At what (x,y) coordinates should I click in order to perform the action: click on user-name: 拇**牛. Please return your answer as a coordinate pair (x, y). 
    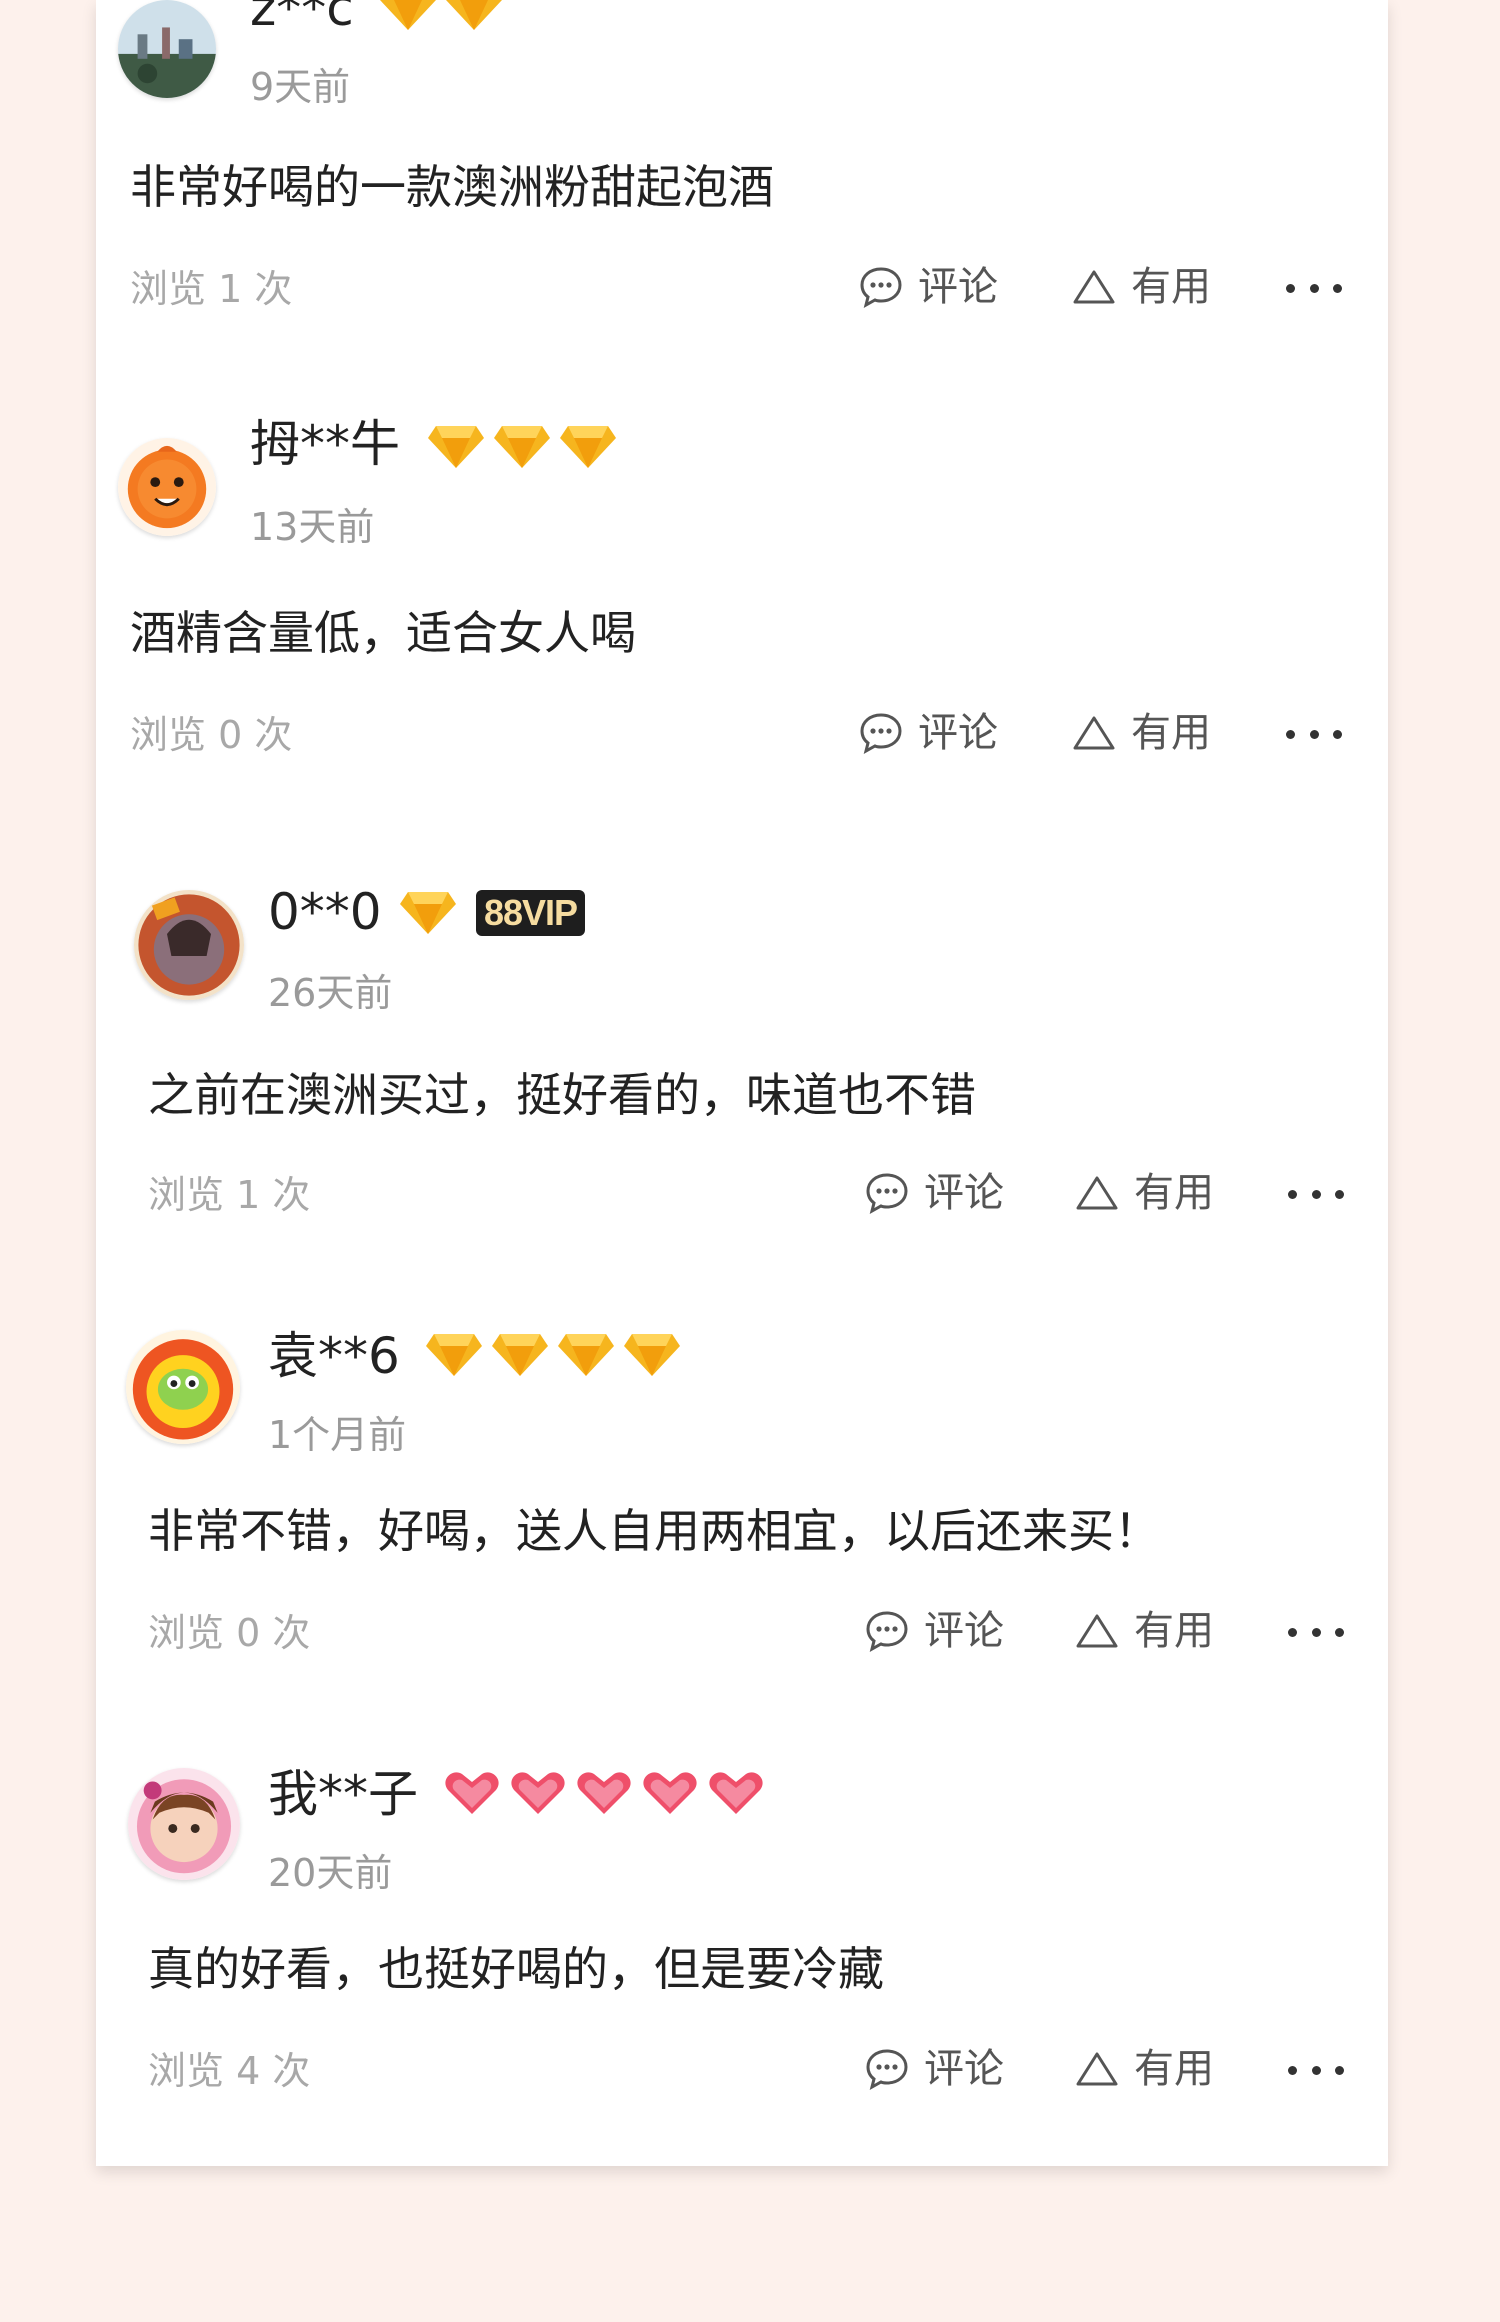
    Looking at the image, I should click on (325, 444).